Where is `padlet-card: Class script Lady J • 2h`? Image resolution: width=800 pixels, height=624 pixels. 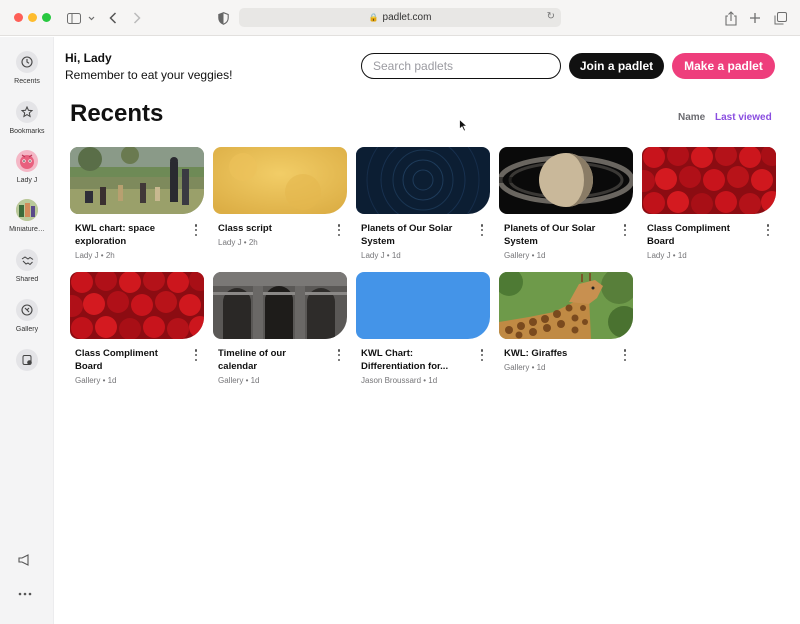 padlet-card: Class script Lady J • 2h is located at coordinates (280, 197).